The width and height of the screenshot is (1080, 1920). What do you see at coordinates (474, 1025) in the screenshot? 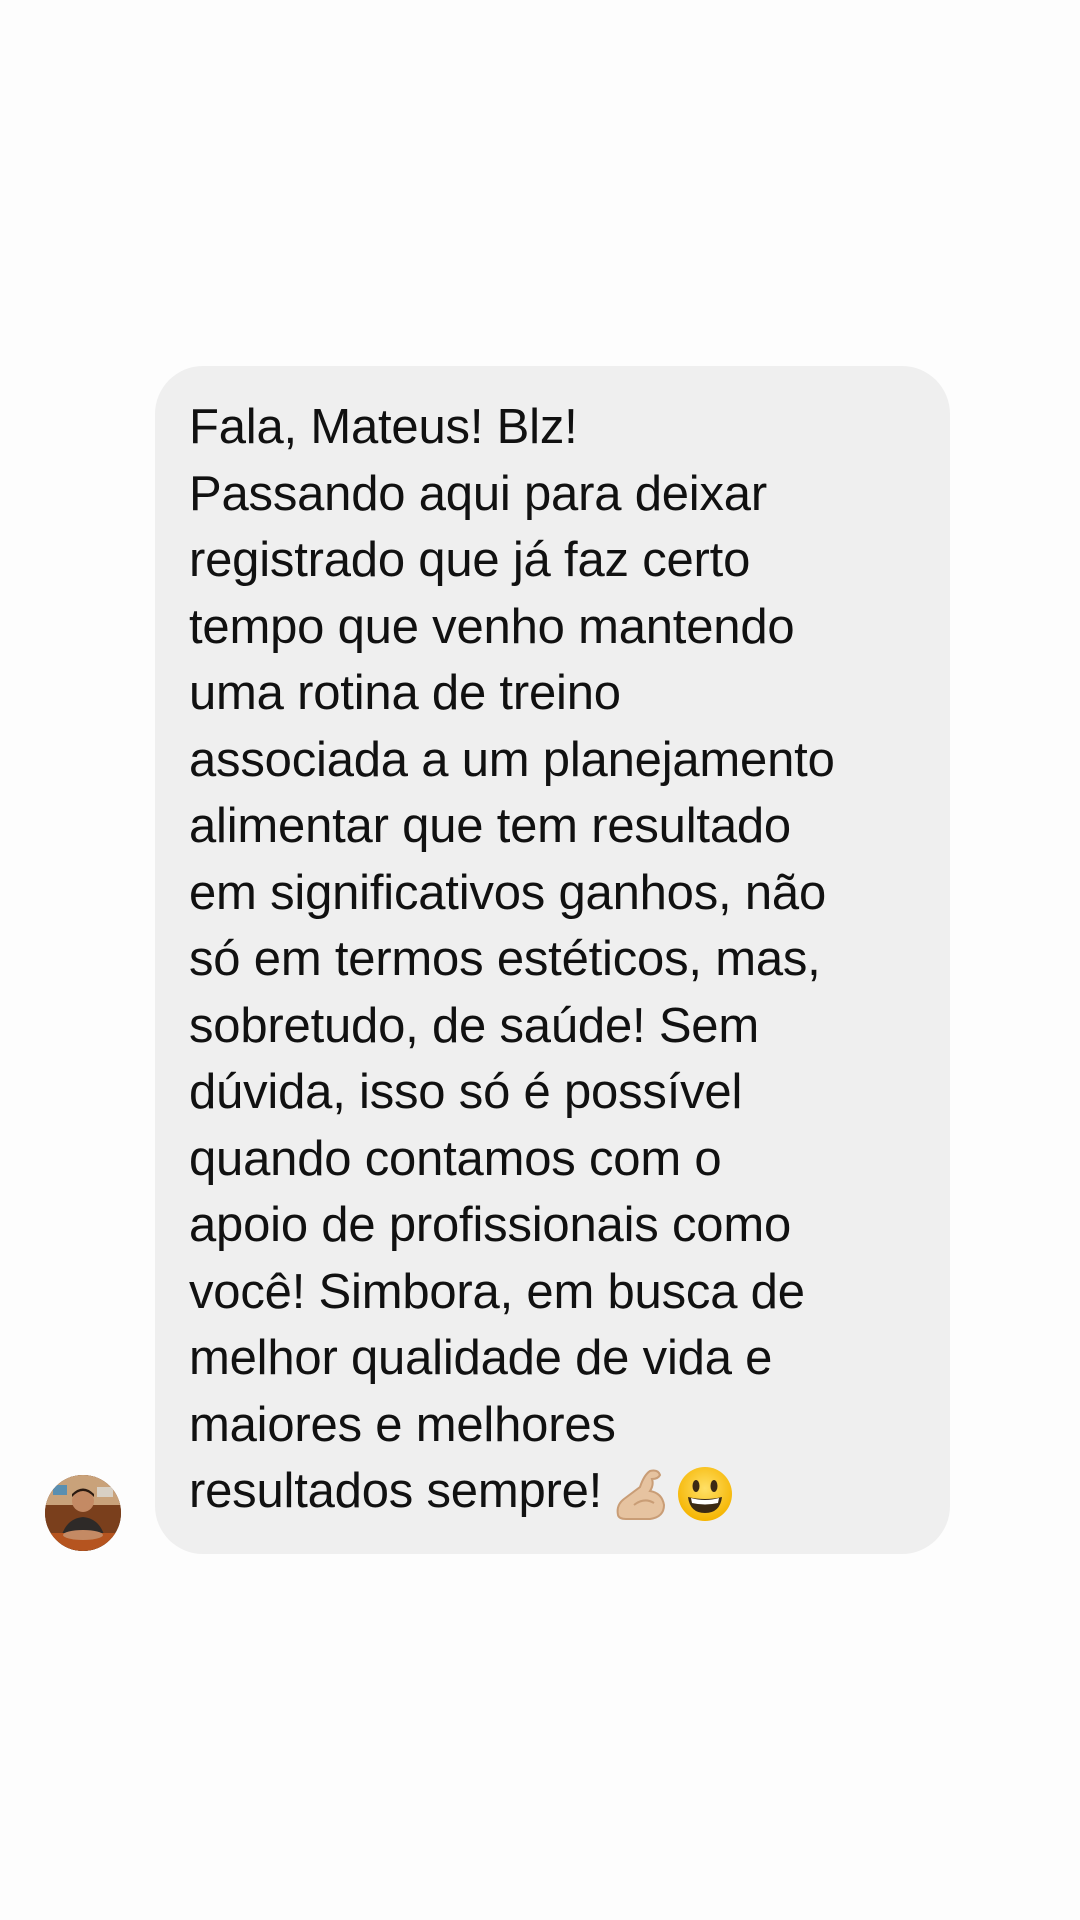
I see `message-line: sobretudo, de saúde! Sem` at bounding box center [474, 1025].